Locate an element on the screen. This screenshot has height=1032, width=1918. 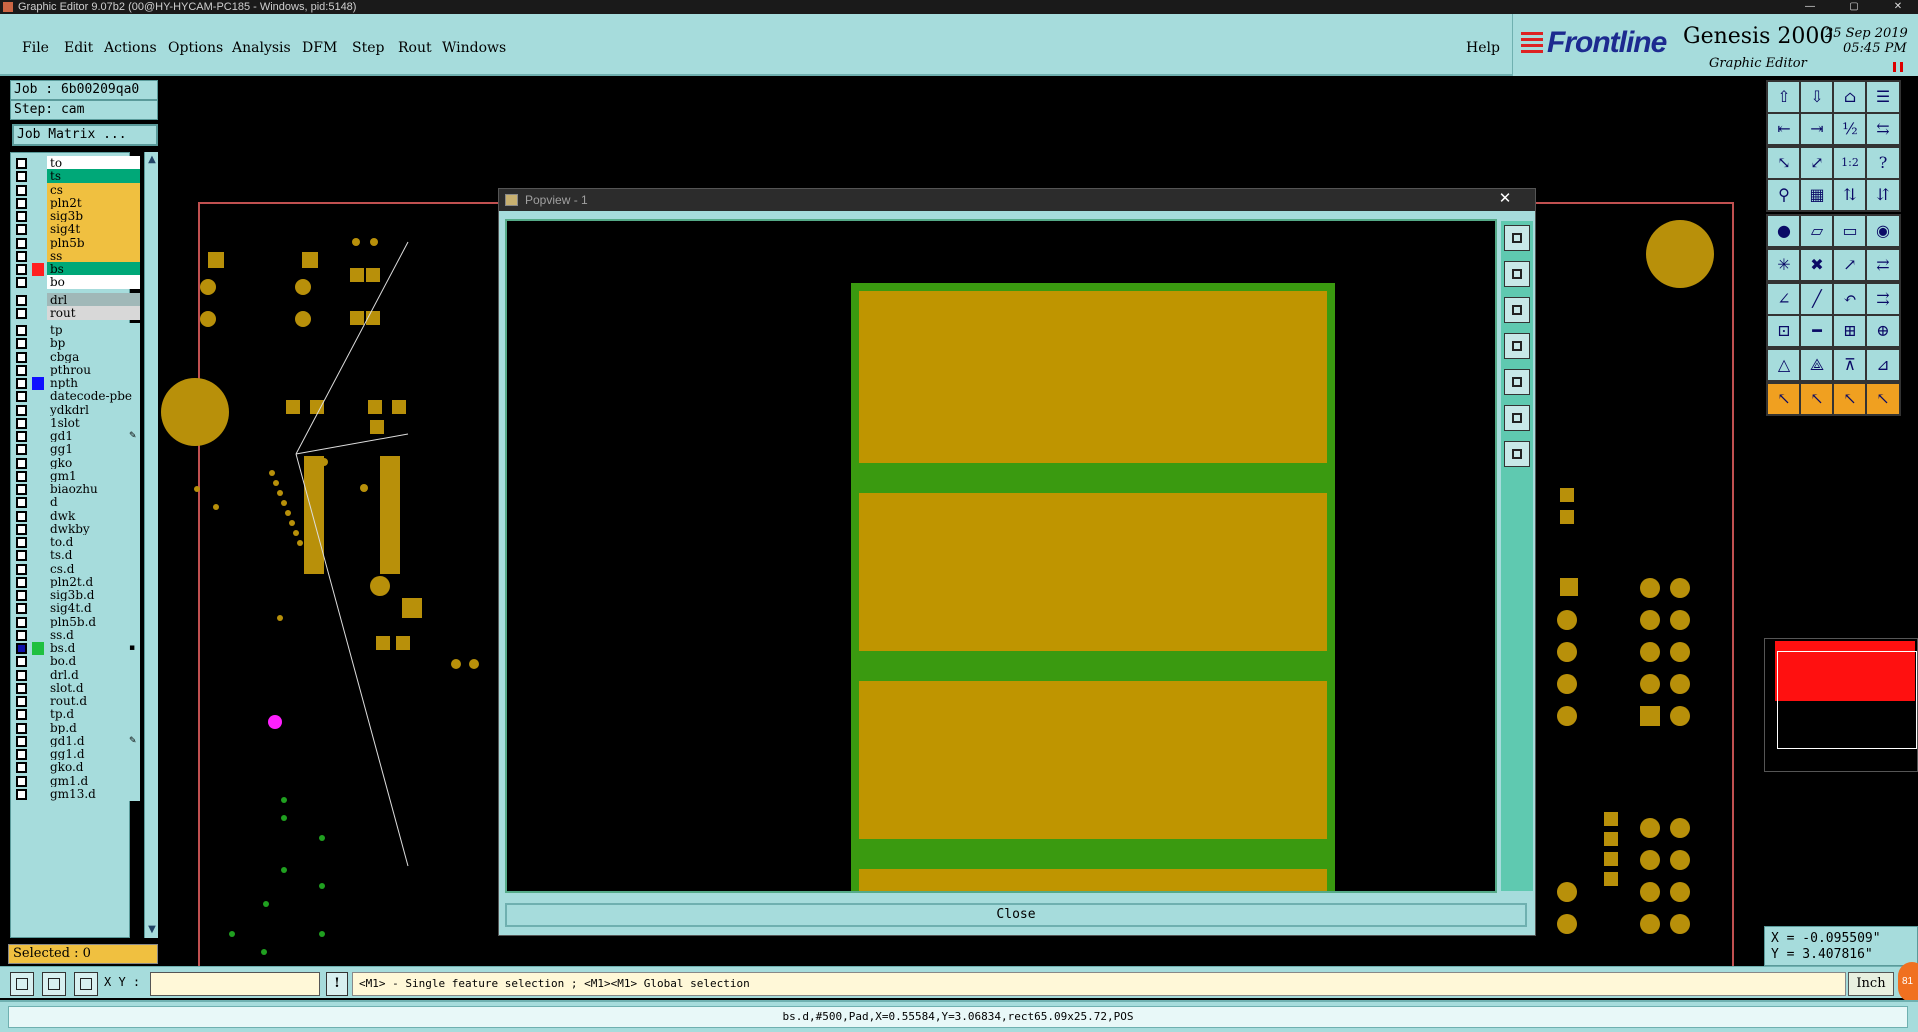
tool-icon: ⇧ is located at coordinates (1784, 96).